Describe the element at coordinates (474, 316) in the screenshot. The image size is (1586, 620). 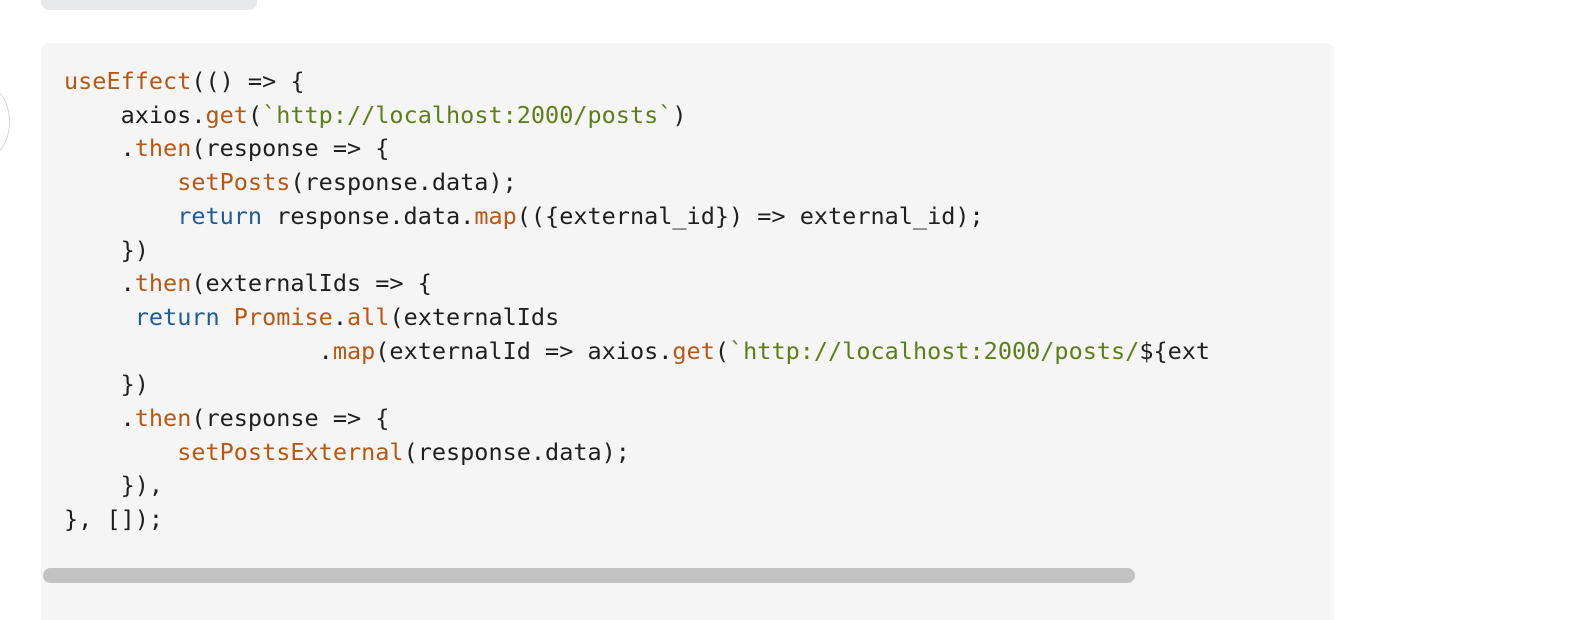
I see `code-token: (externalIds` at that location.